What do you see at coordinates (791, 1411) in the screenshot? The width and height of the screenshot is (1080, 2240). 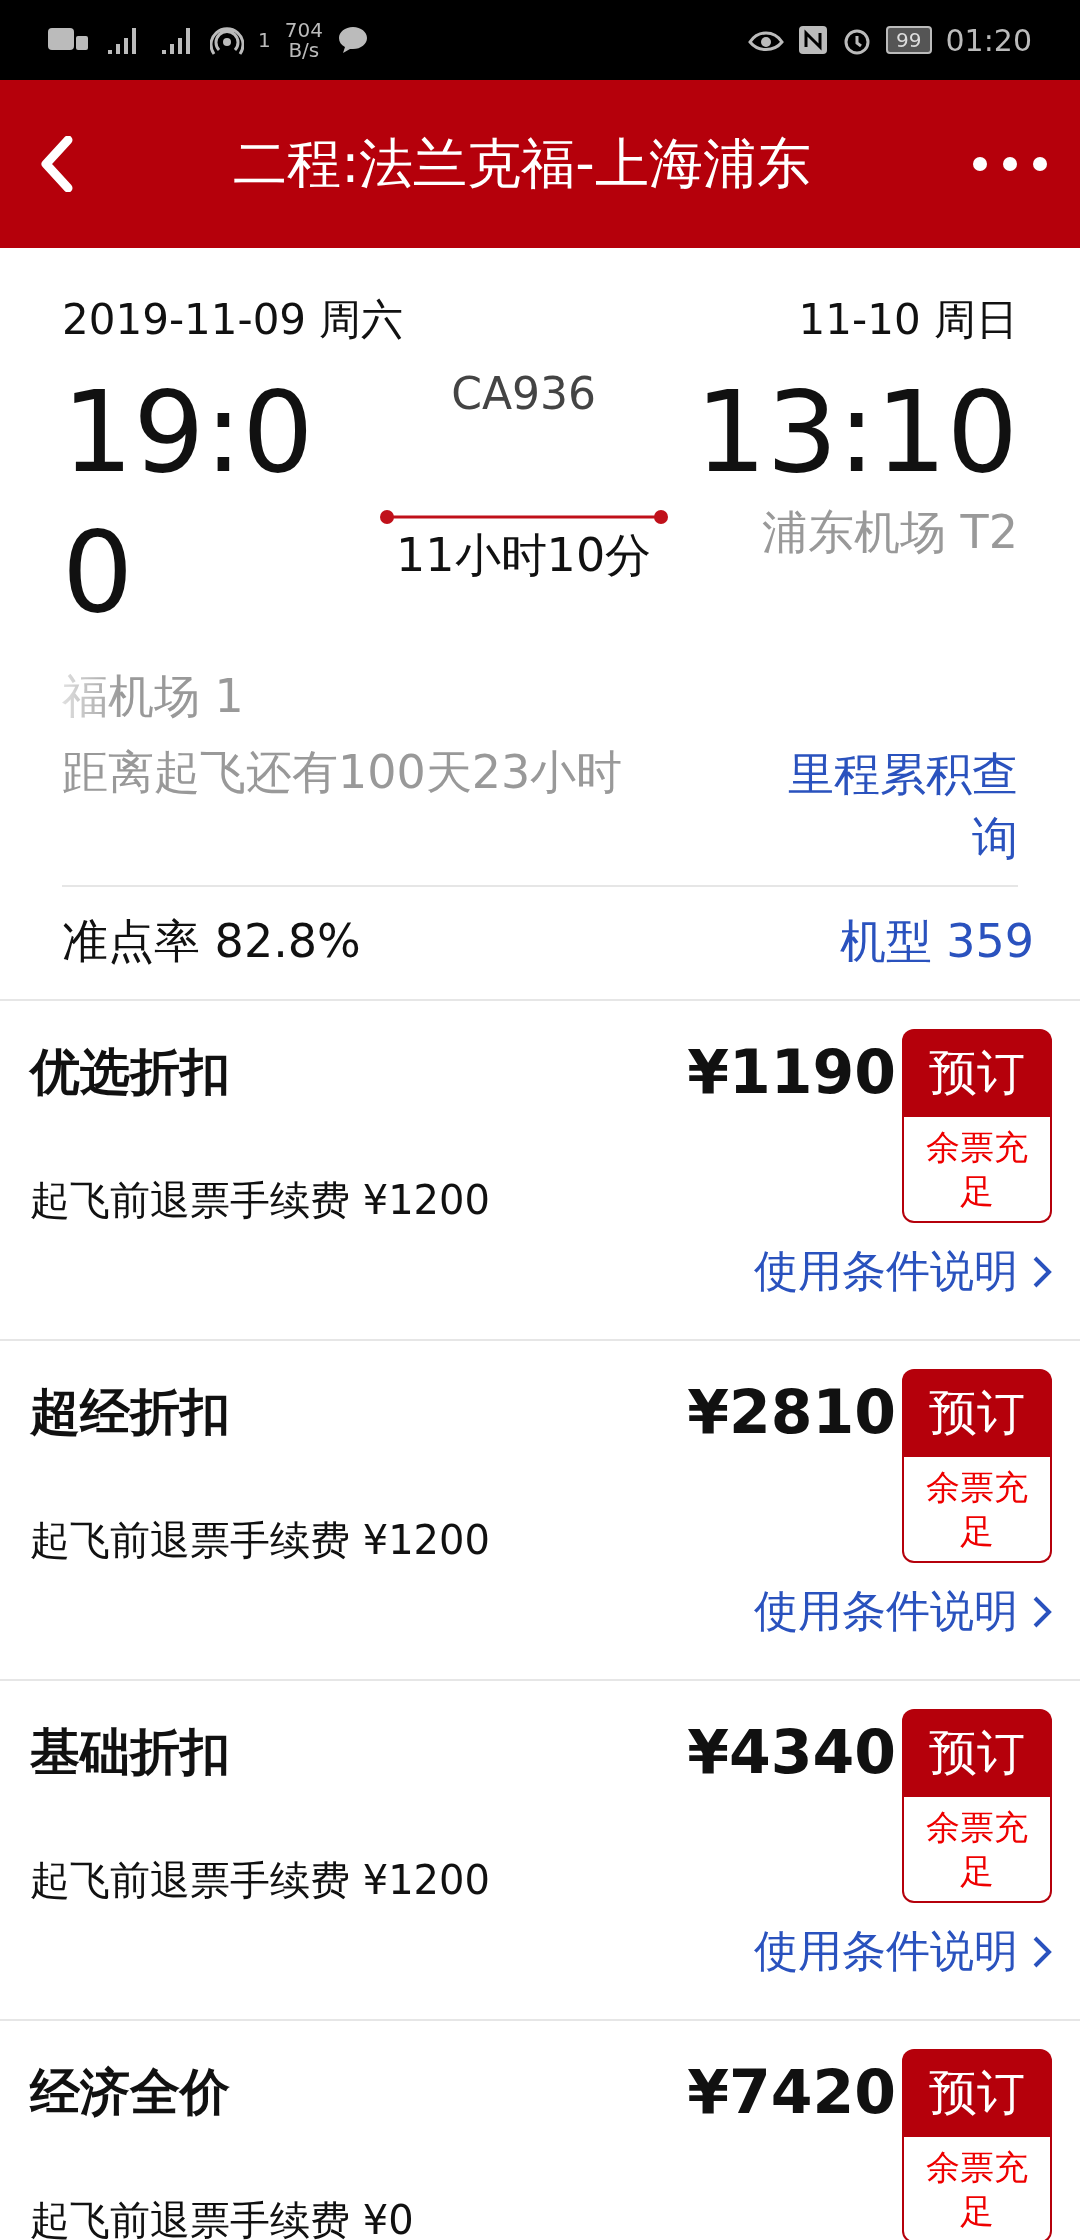 I see `fare-price: ¥2810` at bounding box center [791, 1411].